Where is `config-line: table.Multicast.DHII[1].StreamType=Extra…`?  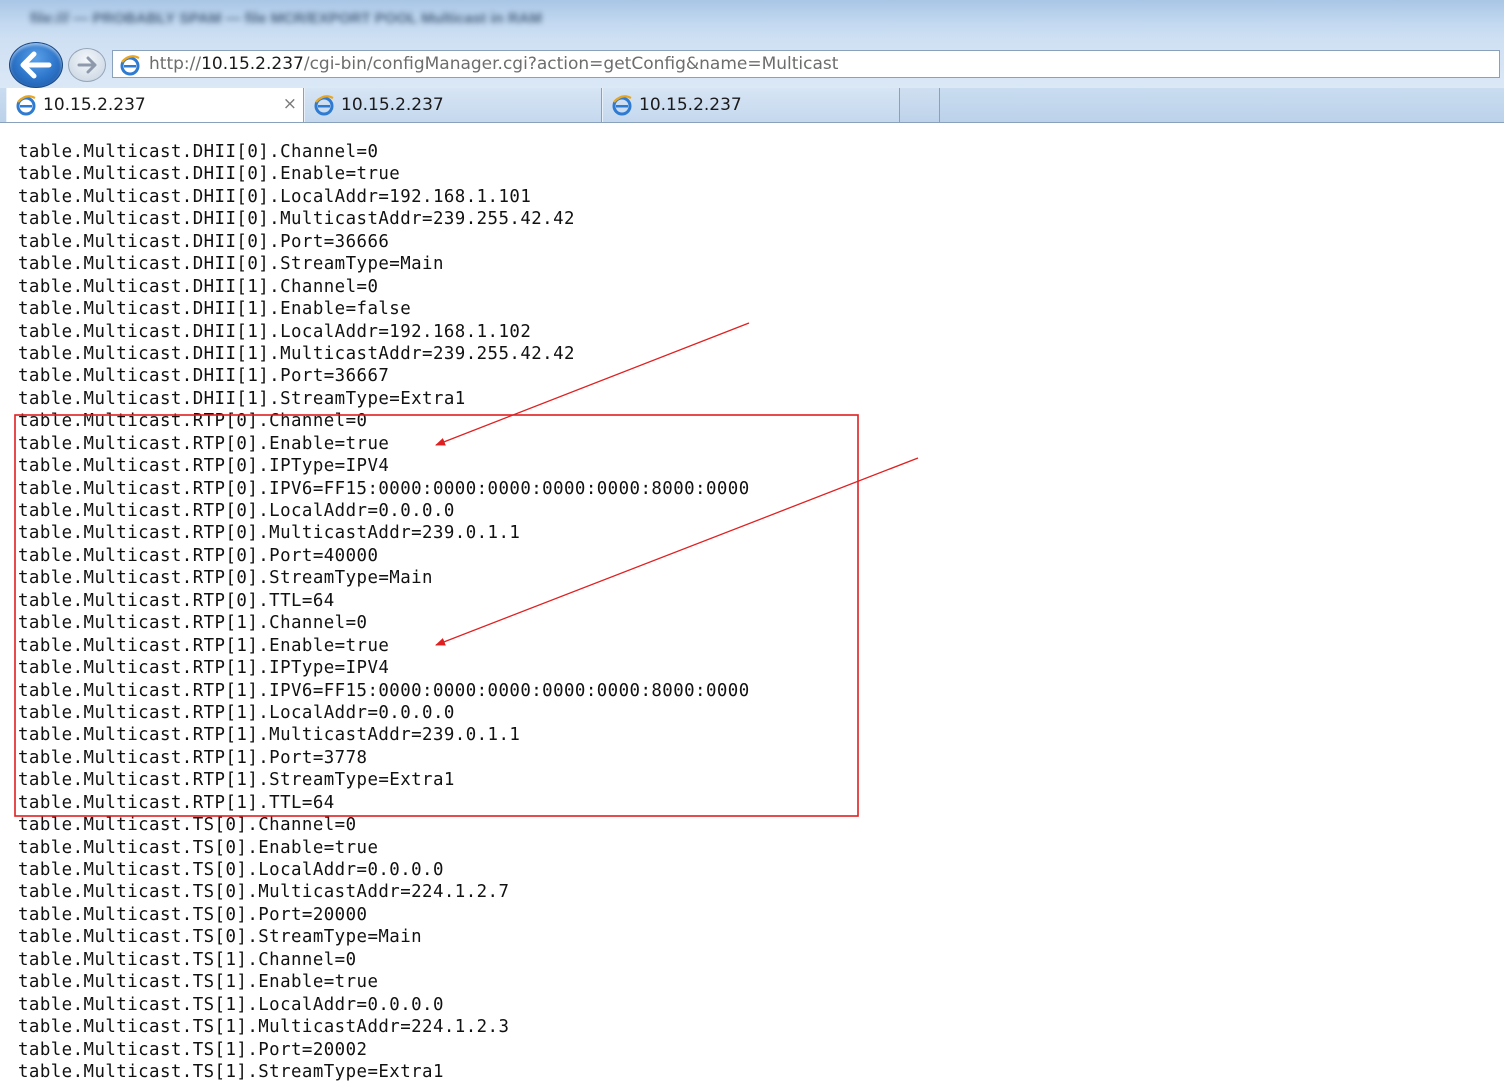
config-line: table.Multicast.DHII[1].StreamType=Extra… is located at coordinates (242, 398).